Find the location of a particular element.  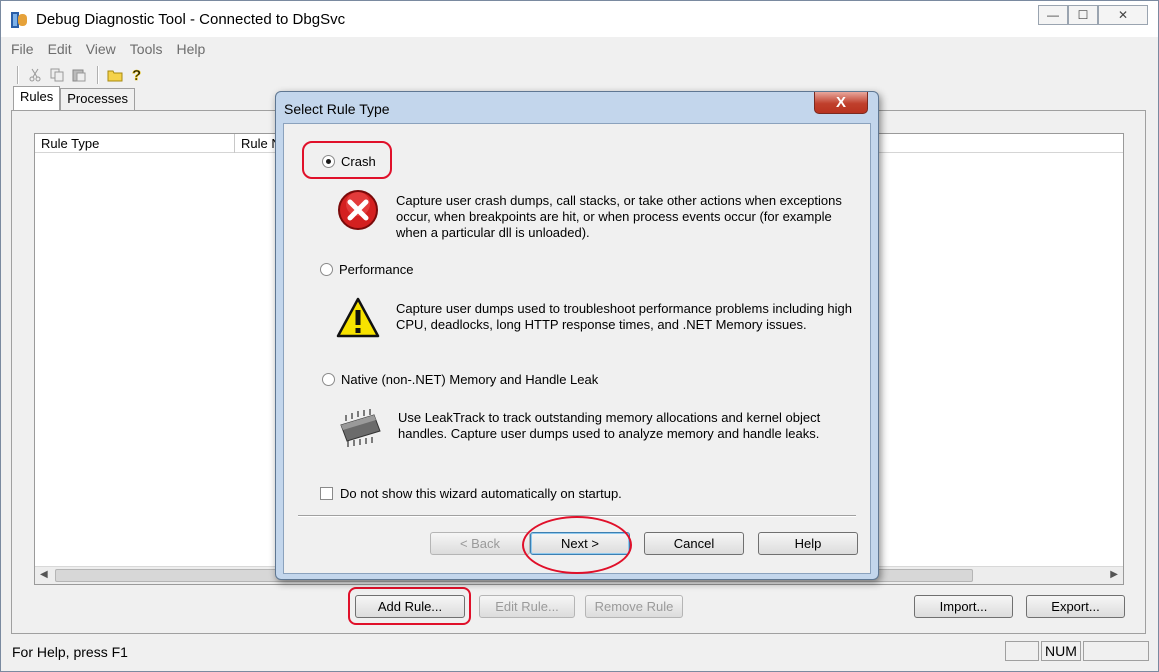

toolbar: ? is located at coordinates (578, 75).